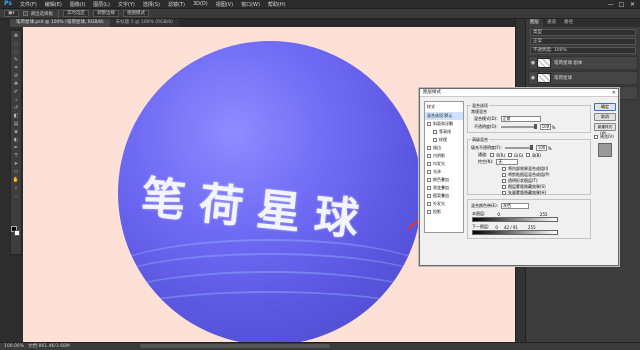 This screenshot has width=640, height=350. Describe the element at coordinates (444, 116) in the screenshot. I see `style-item-blending-options: 混合选项:默认` at that location.